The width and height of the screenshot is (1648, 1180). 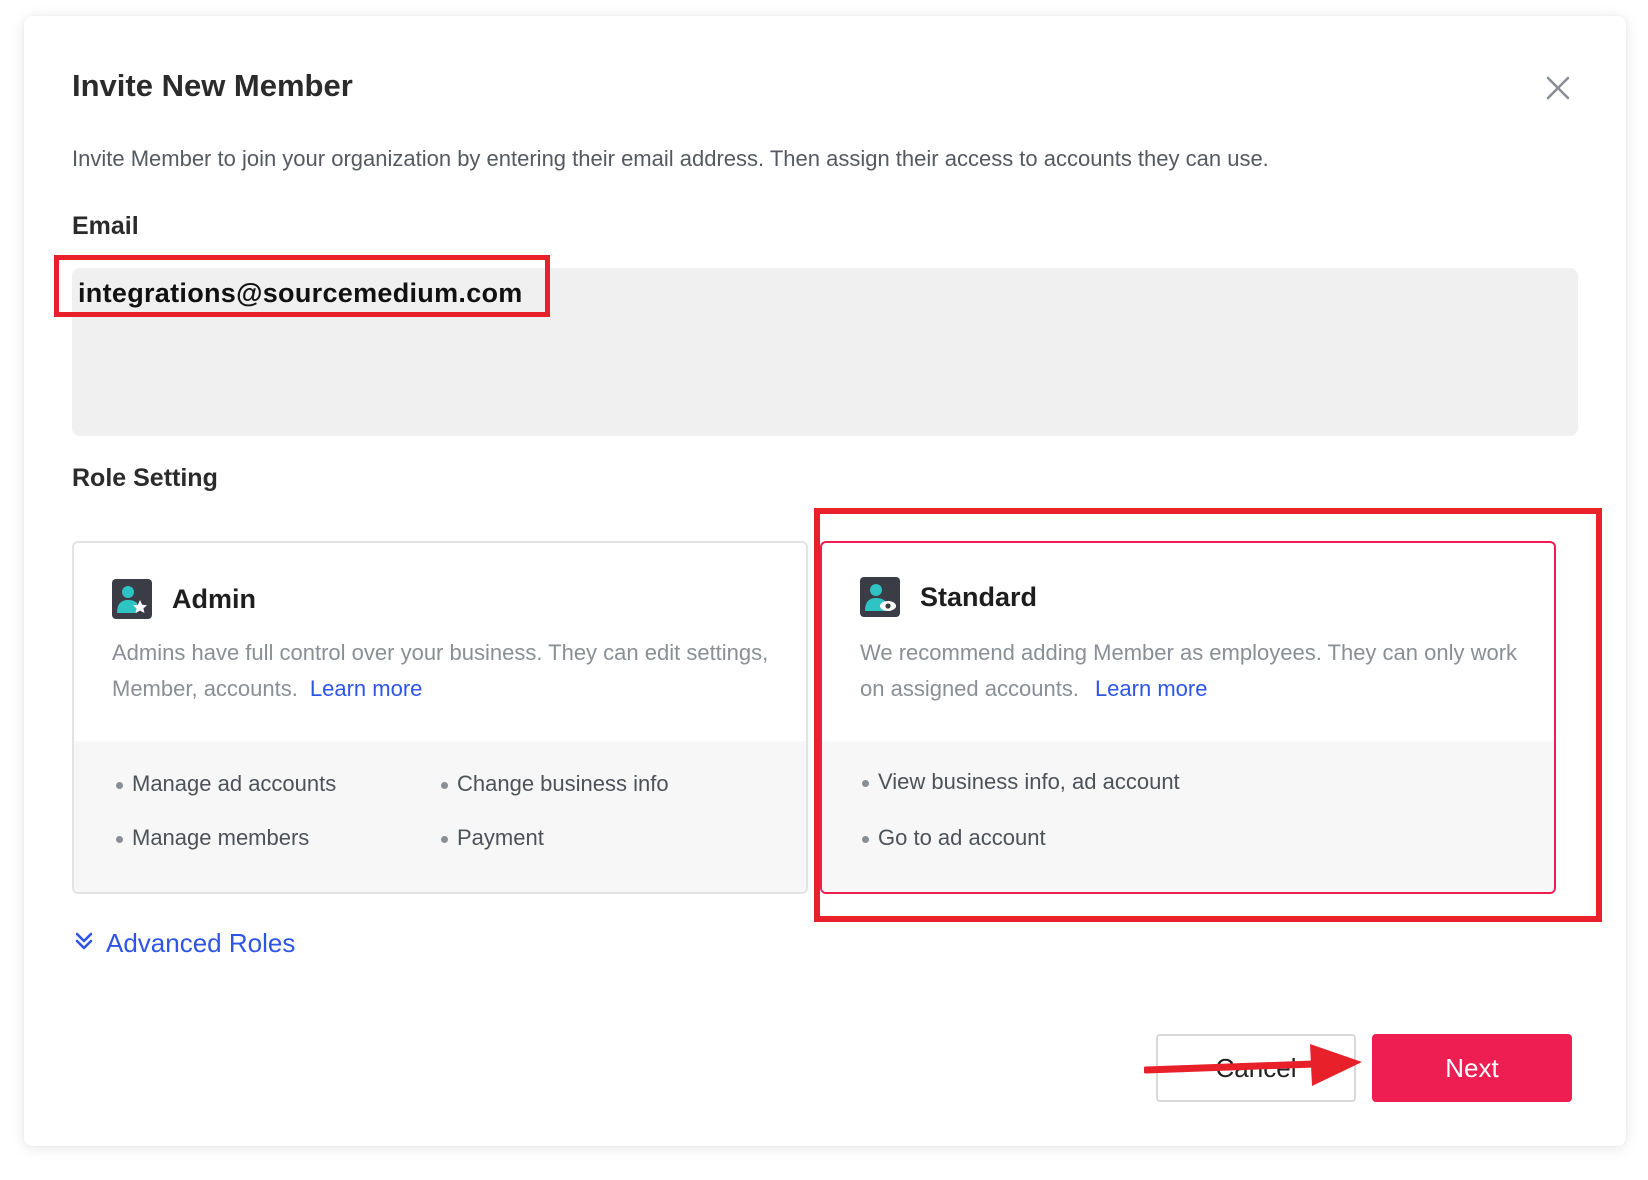 What do you see at coordinates (1558, 88) in the screenshot?
I see `close-icon` at bounding box center [1558, 88].